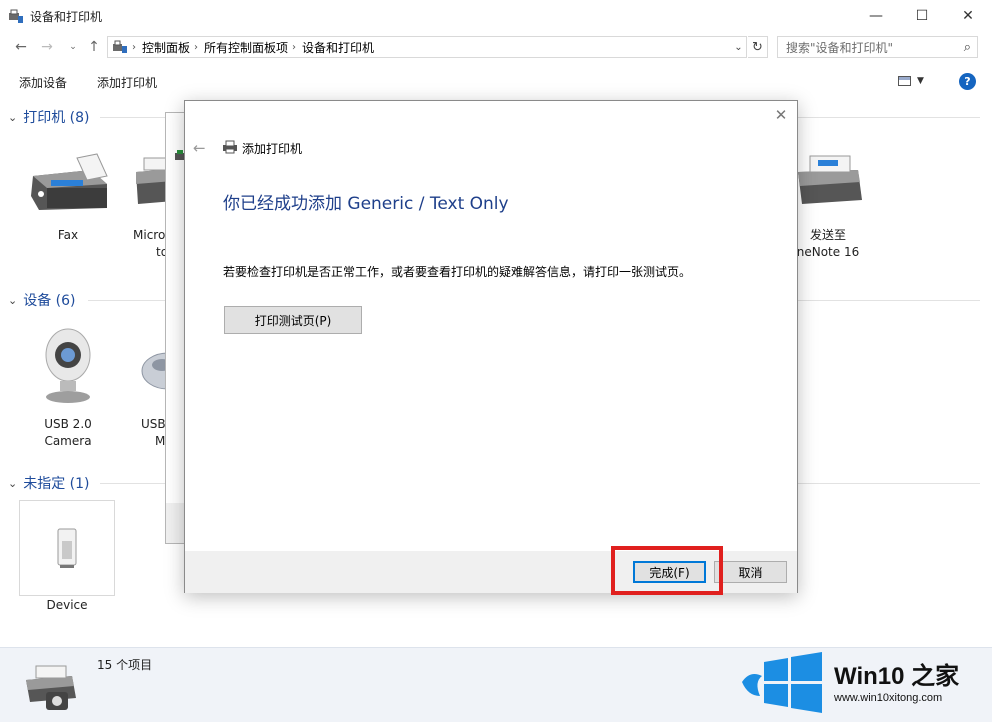 The width and height of the screenshot is (992, 722). Describe the element at coordinates (758, 47) in the screenshot. I see `refresh-icon: ↻` at that location.